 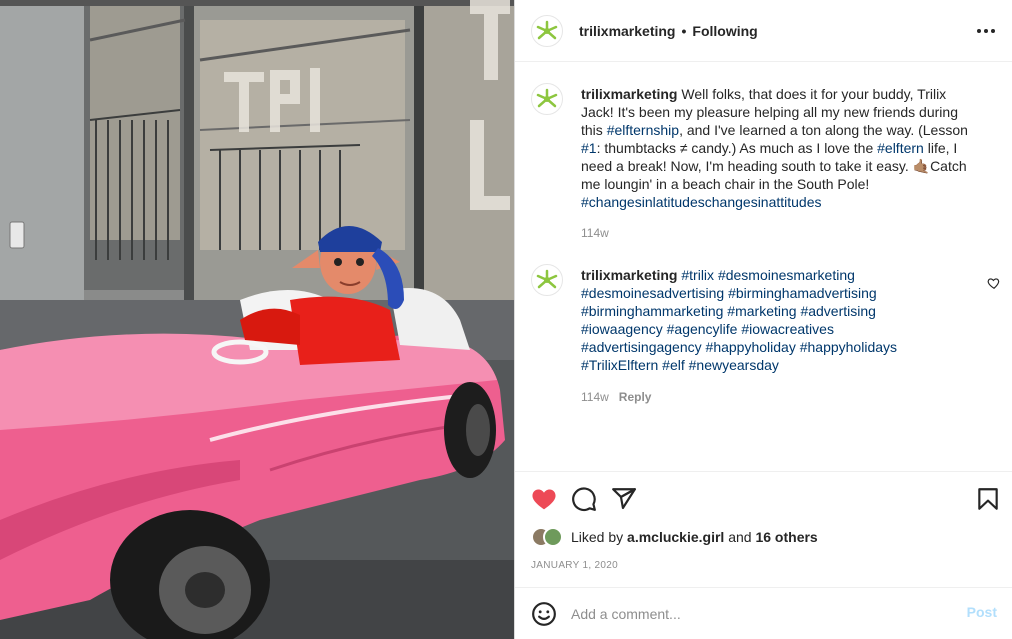 I want to click on hashtag-link: #elftern, so click(x=900, y=148).